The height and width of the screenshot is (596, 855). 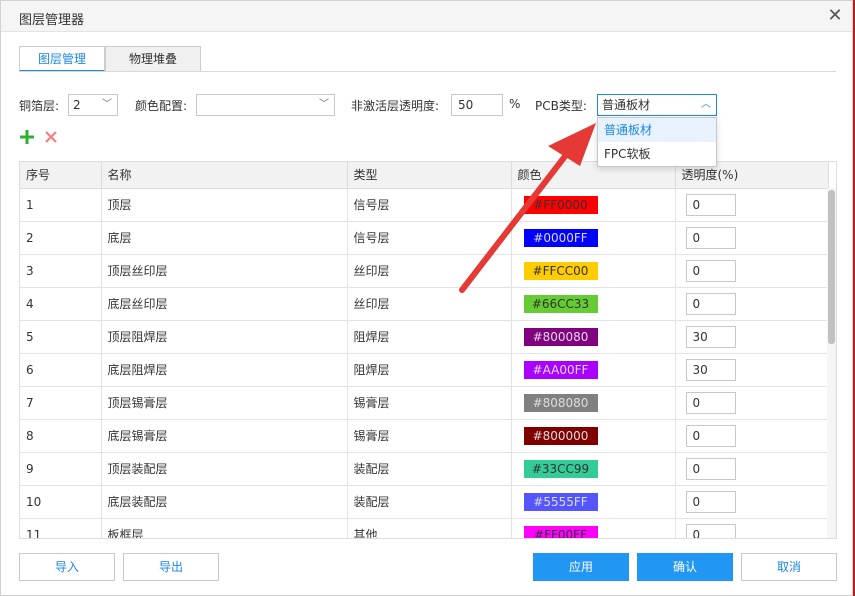 I want to click on plus-icon, so click(x=27, y=137).